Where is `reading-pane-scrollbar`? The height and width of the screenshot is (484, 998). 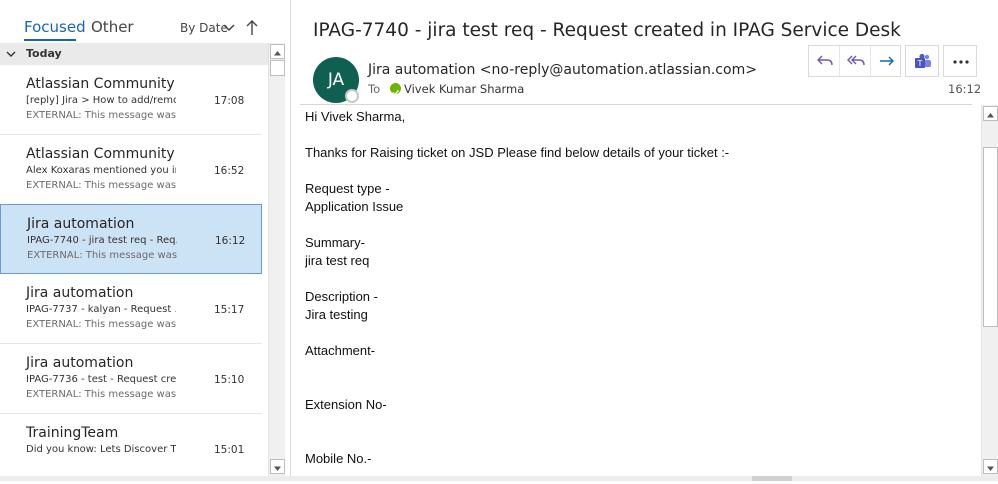
reading-pane-scrollbar is located at coordinates (989, 290).